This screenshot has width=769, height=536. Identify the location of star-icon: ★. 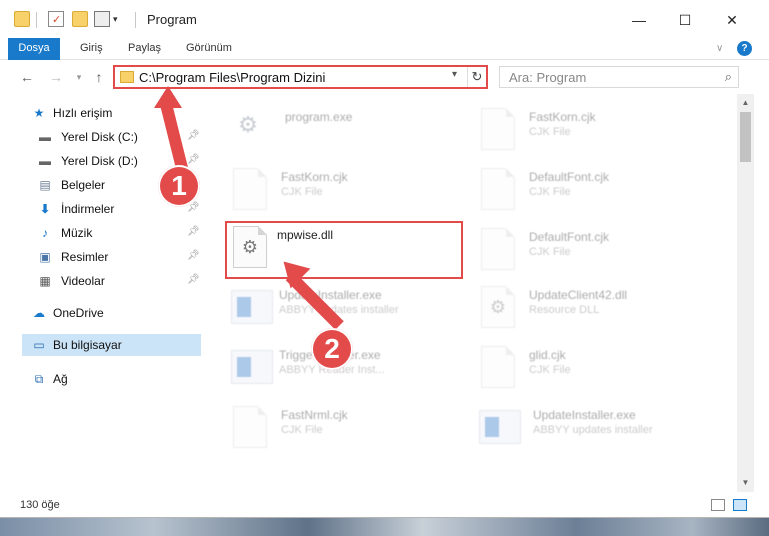
(39, 113).